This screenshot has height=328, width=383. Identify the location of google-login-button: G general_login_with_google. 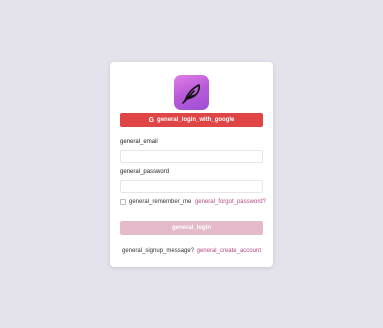
(191, 120).